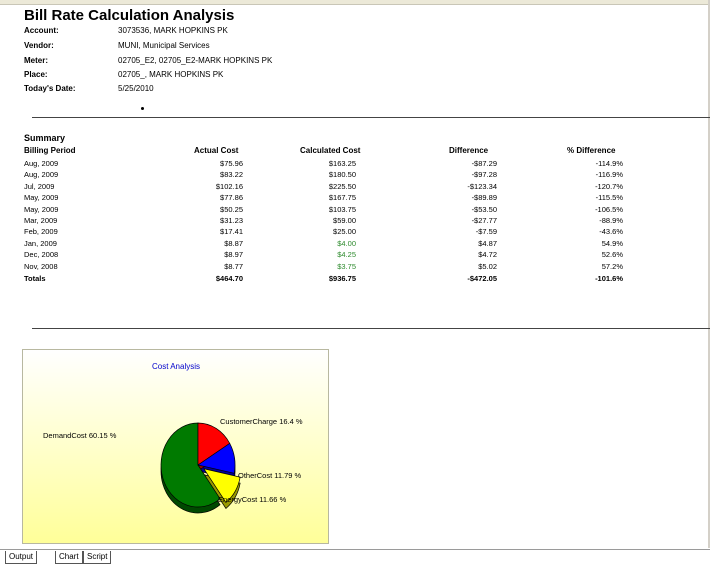 The image size is (710, 571). I want to click on pct-difference-cell: 54.9%, so click(612, 243).